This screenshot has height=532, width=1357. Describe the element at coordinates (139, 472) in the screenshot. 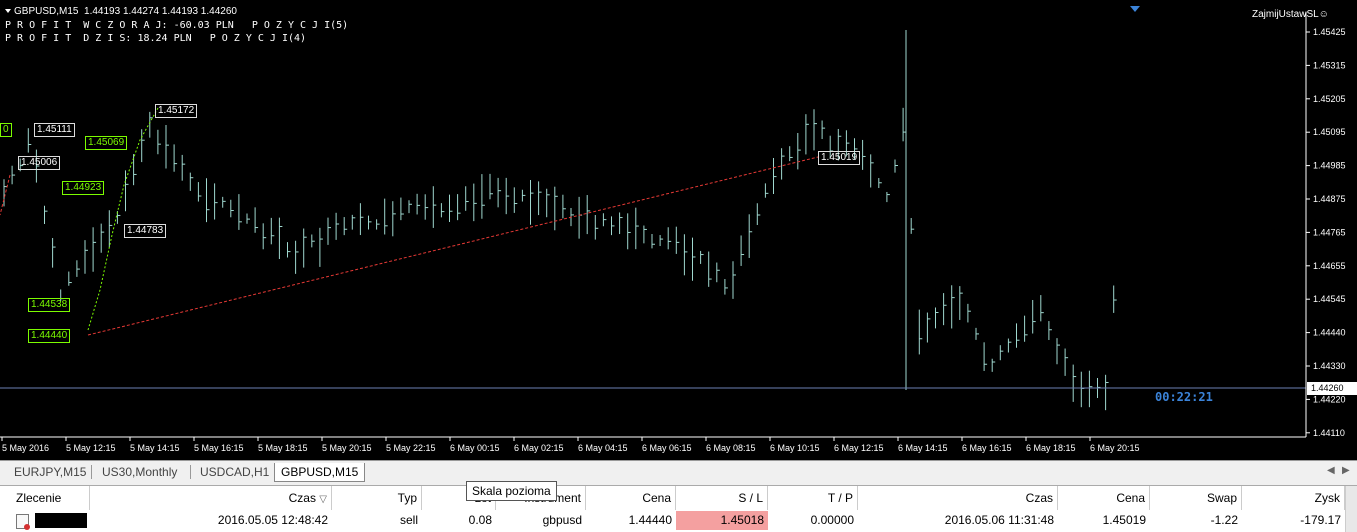

I see `tab-us30: US30,Monthly` at that location.